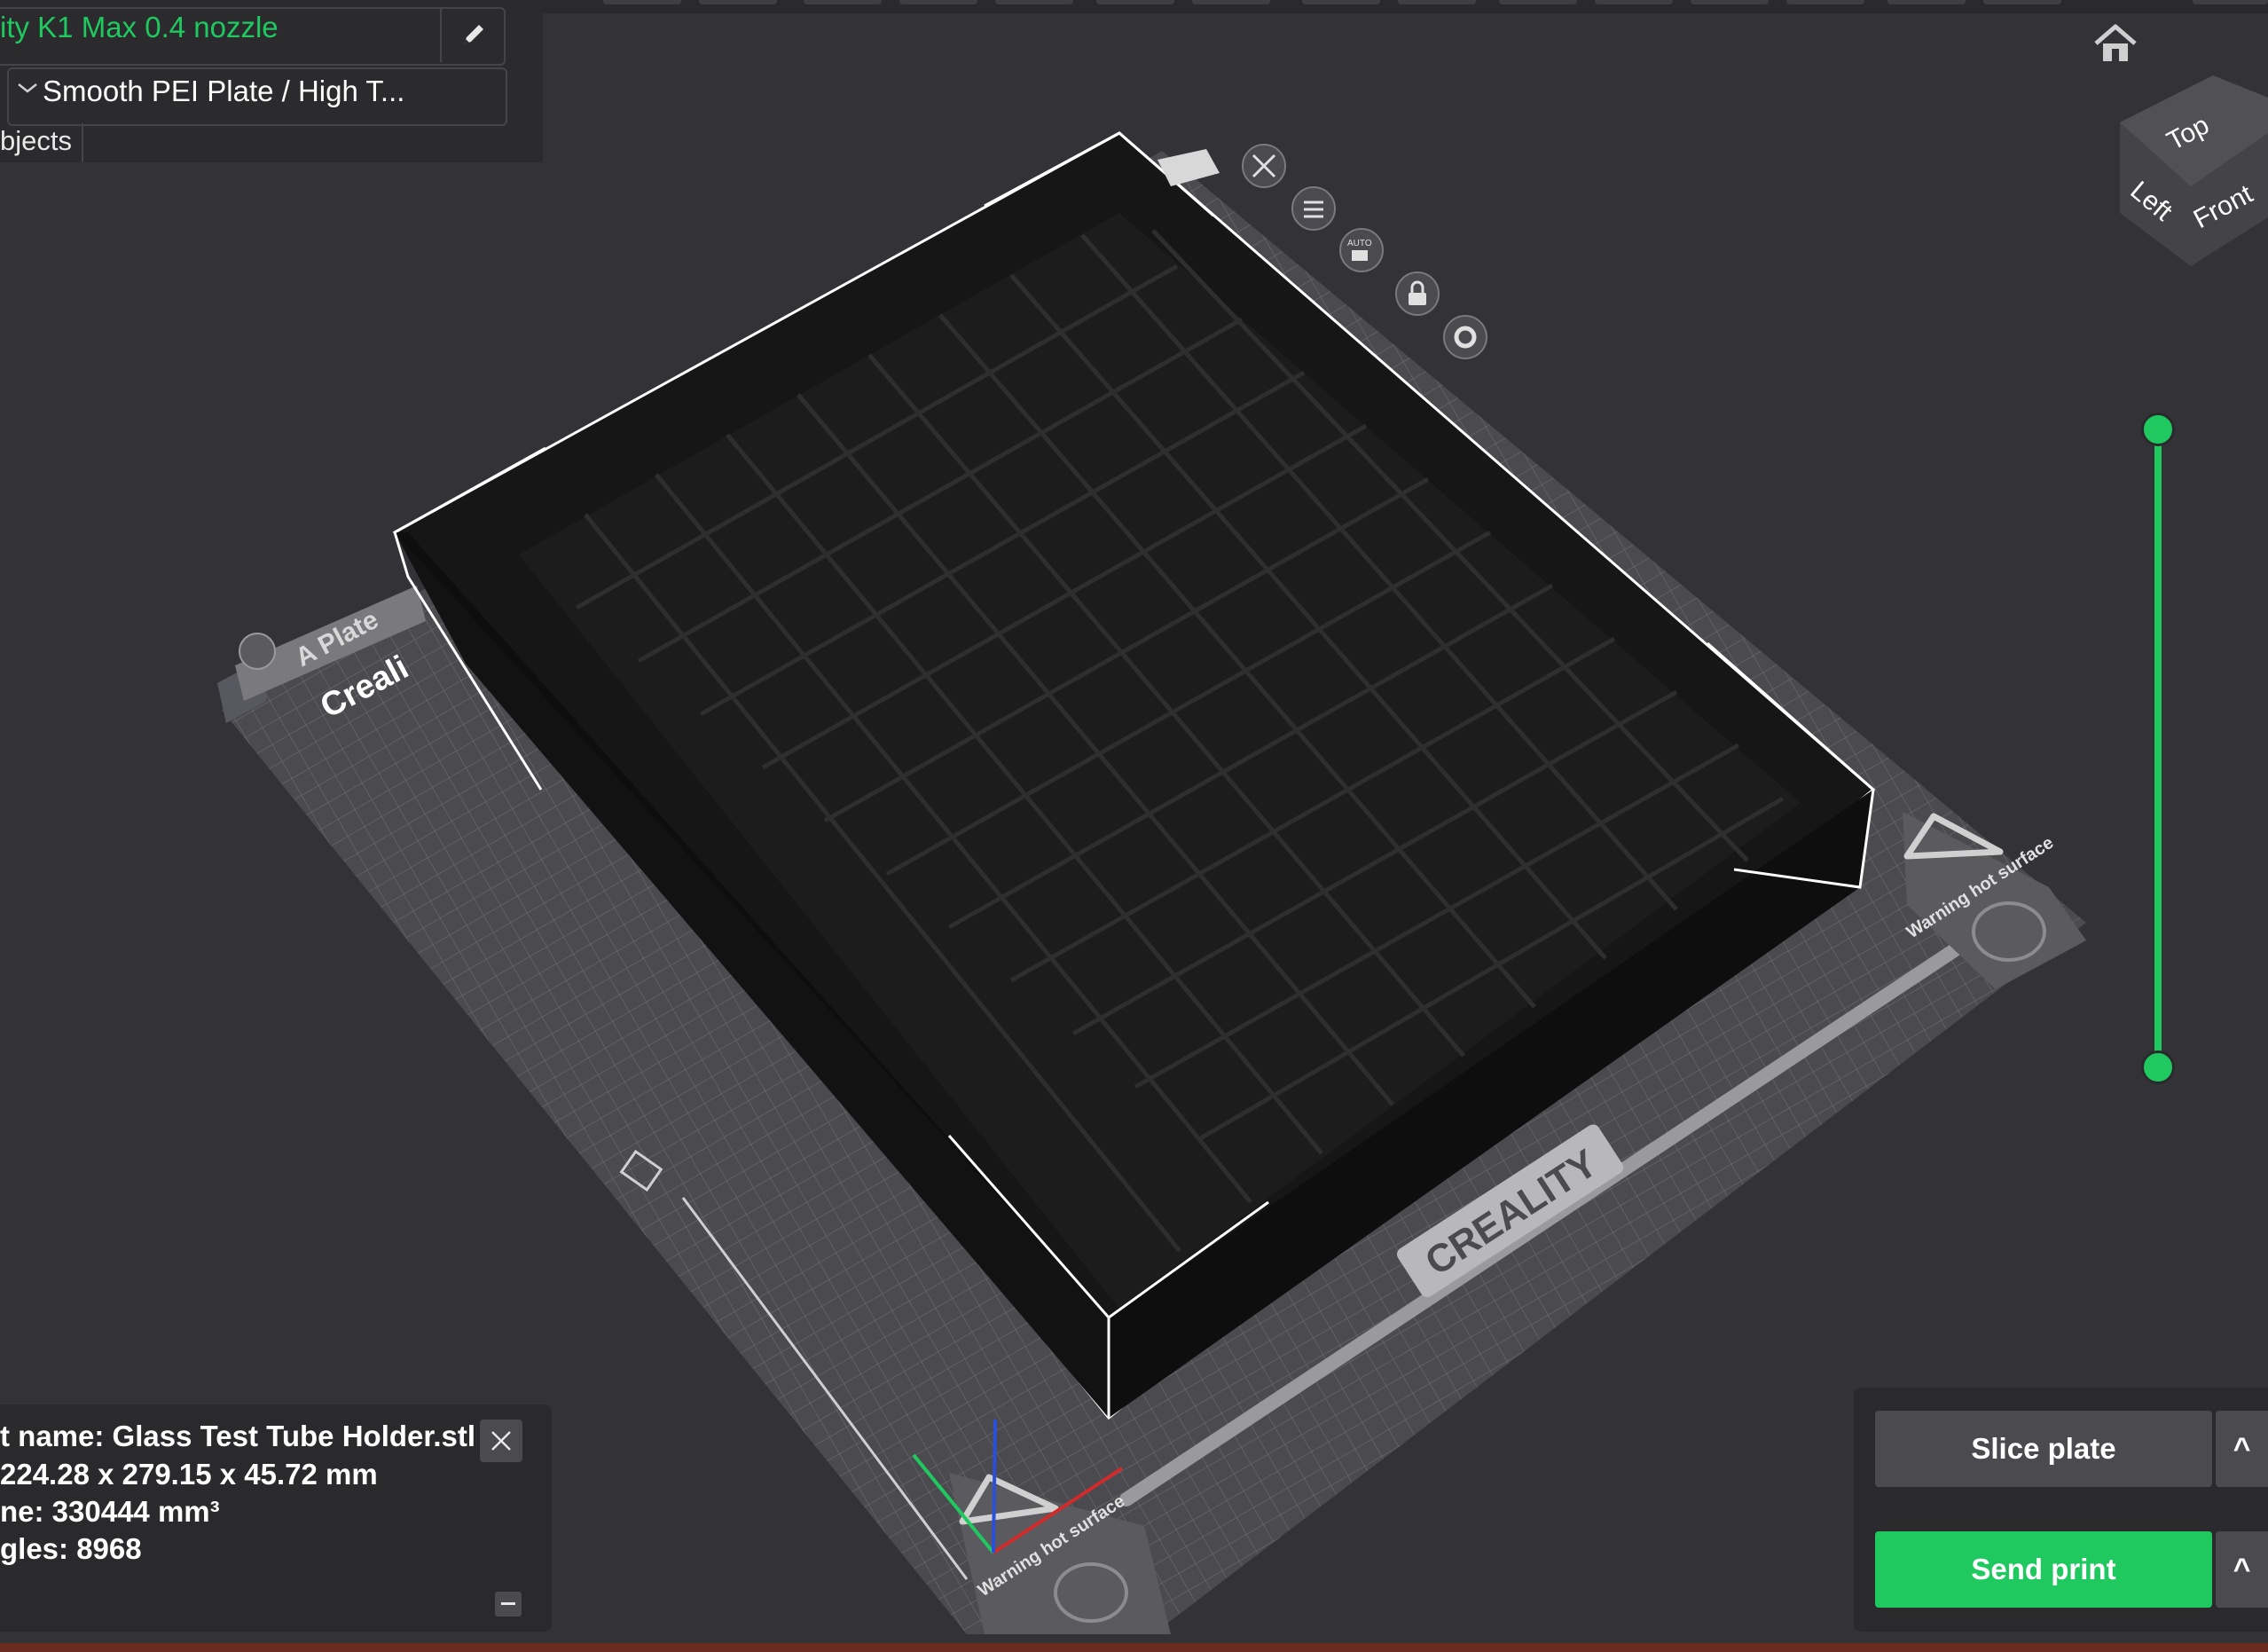 Image resolution: width=2268 pixels, height=1652 pixels. I want to click on auto-orient-icon: AUTO, so click(1362, 250).